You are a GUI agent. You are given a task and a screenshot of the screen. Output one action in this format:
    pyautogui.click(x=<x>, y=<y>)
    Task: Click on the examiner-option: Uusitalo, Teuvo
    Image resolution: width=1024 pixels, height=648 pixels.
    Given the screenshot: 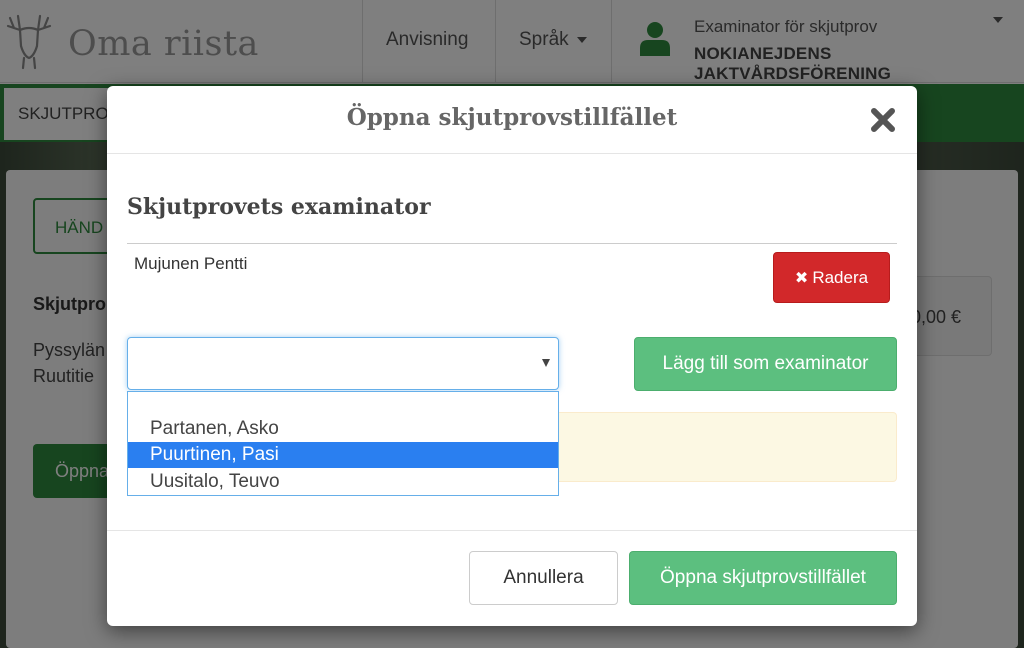 What is the action you would take?
    pyautogui.click(x=343, y=482)
    